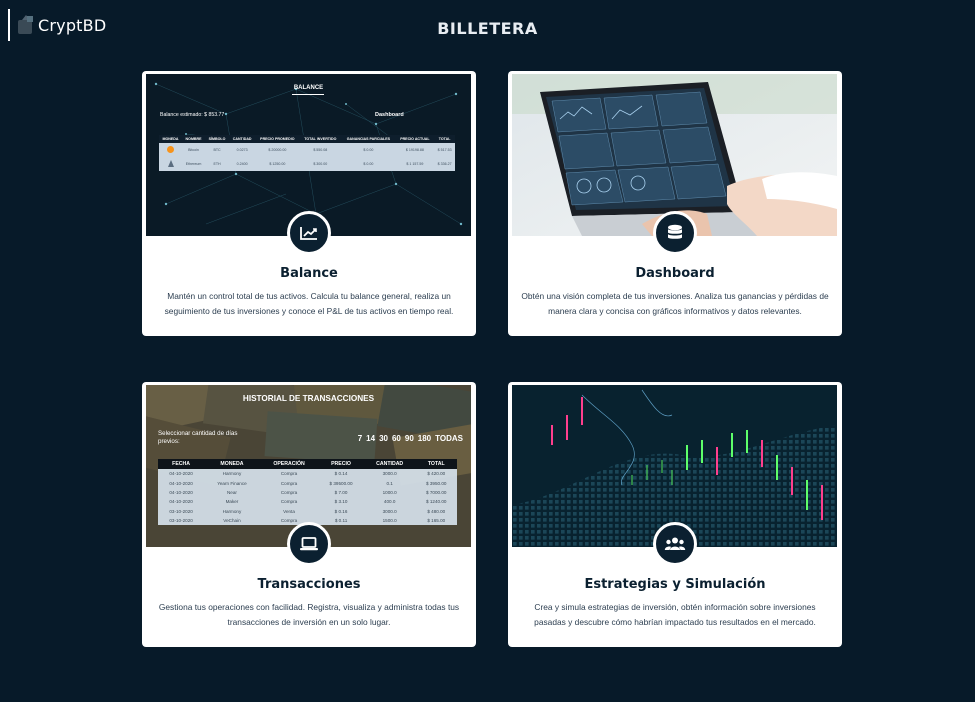 This screenshot has width=975, height=702. I want to click on table-cell: 1500.0, so click(389, 520).